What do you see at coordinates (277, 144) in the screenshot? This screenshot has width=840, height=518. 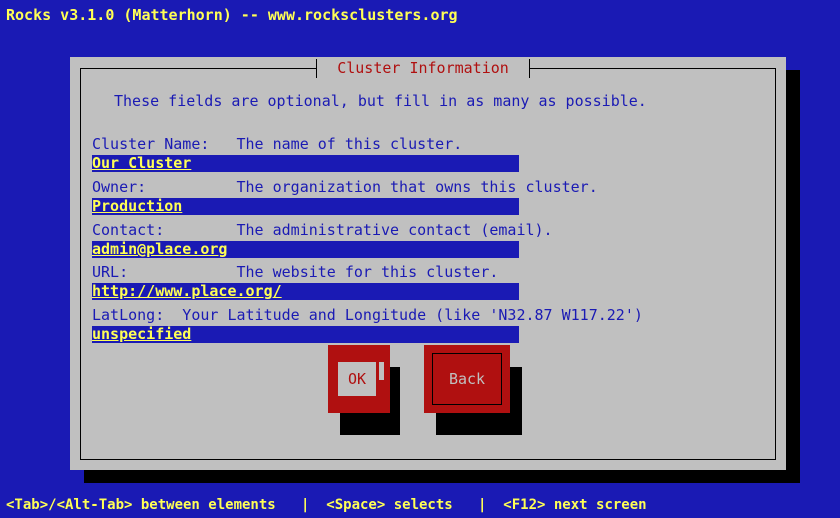 I see `cluster-name-label: Cluster Name: The name of this cluster.` at bounding box center [277, 144].